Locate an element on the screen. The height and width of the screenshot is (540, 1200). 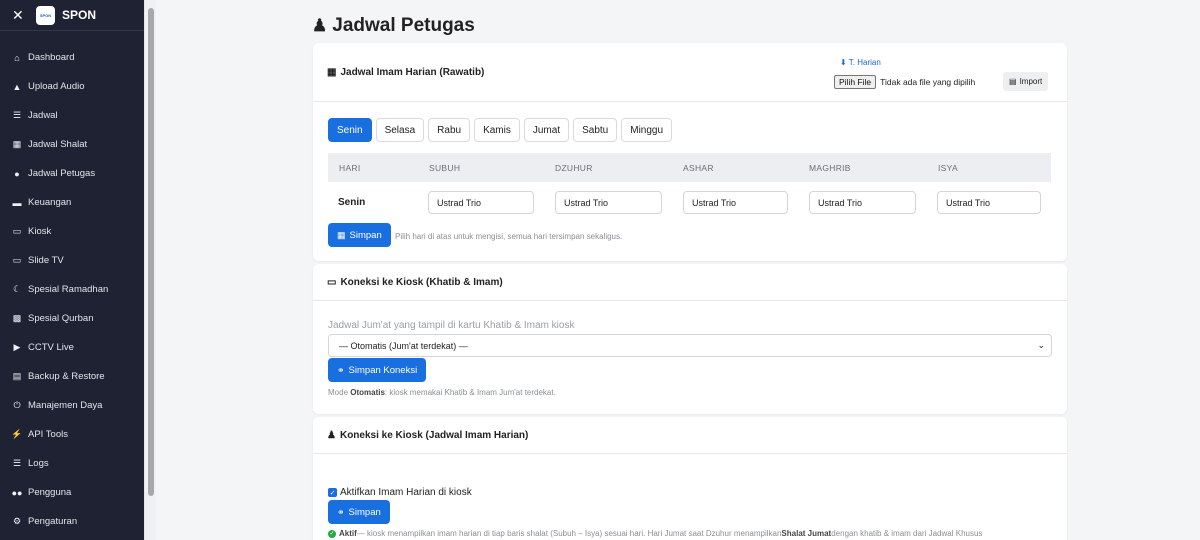
checkbox-label: Aktifkan Imam Harian di kiosk is located at coordinates (406, 492).